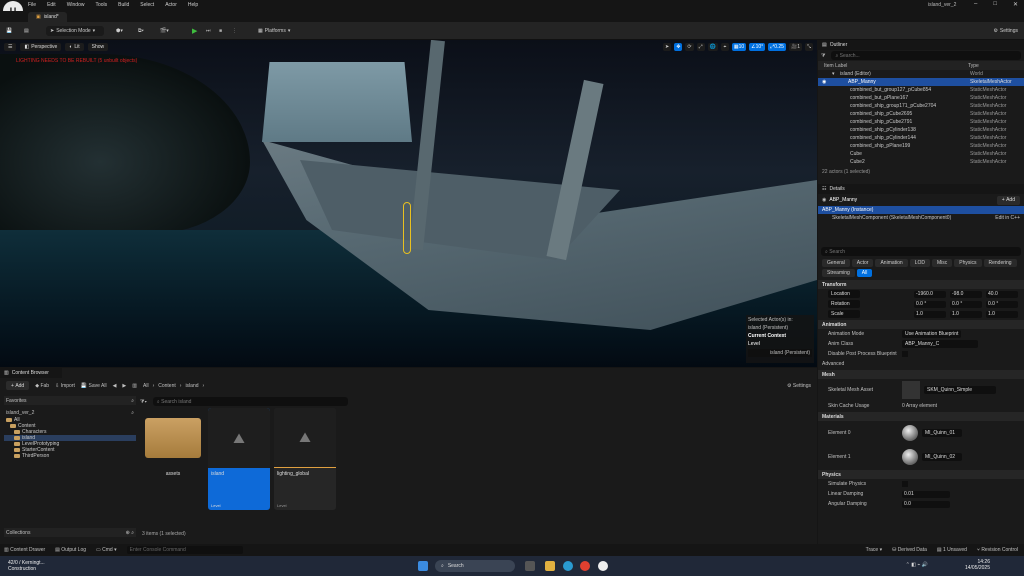 The height and width of the screenshot is (576, 1024). What do you see at coordinates (808, 47) in the screenshot?
I see `maximize-viewport-icon: ⤡` at bounding box center [808, 47].